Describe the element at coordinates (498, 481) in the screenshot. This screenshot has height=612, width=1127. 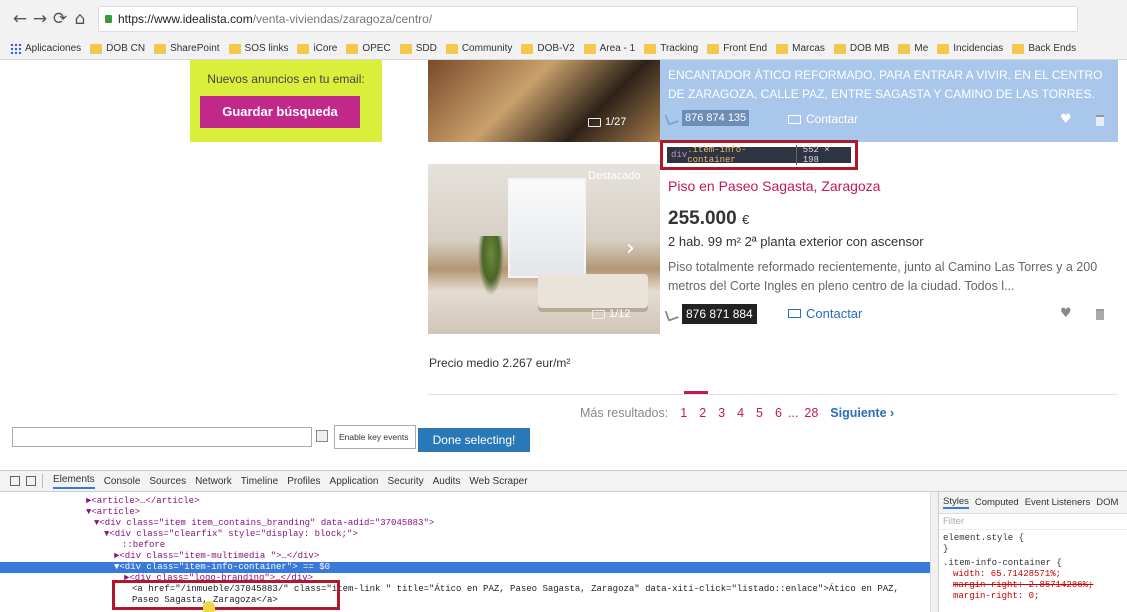
I see `tab-web-scraper: Web Scraper` at that location.